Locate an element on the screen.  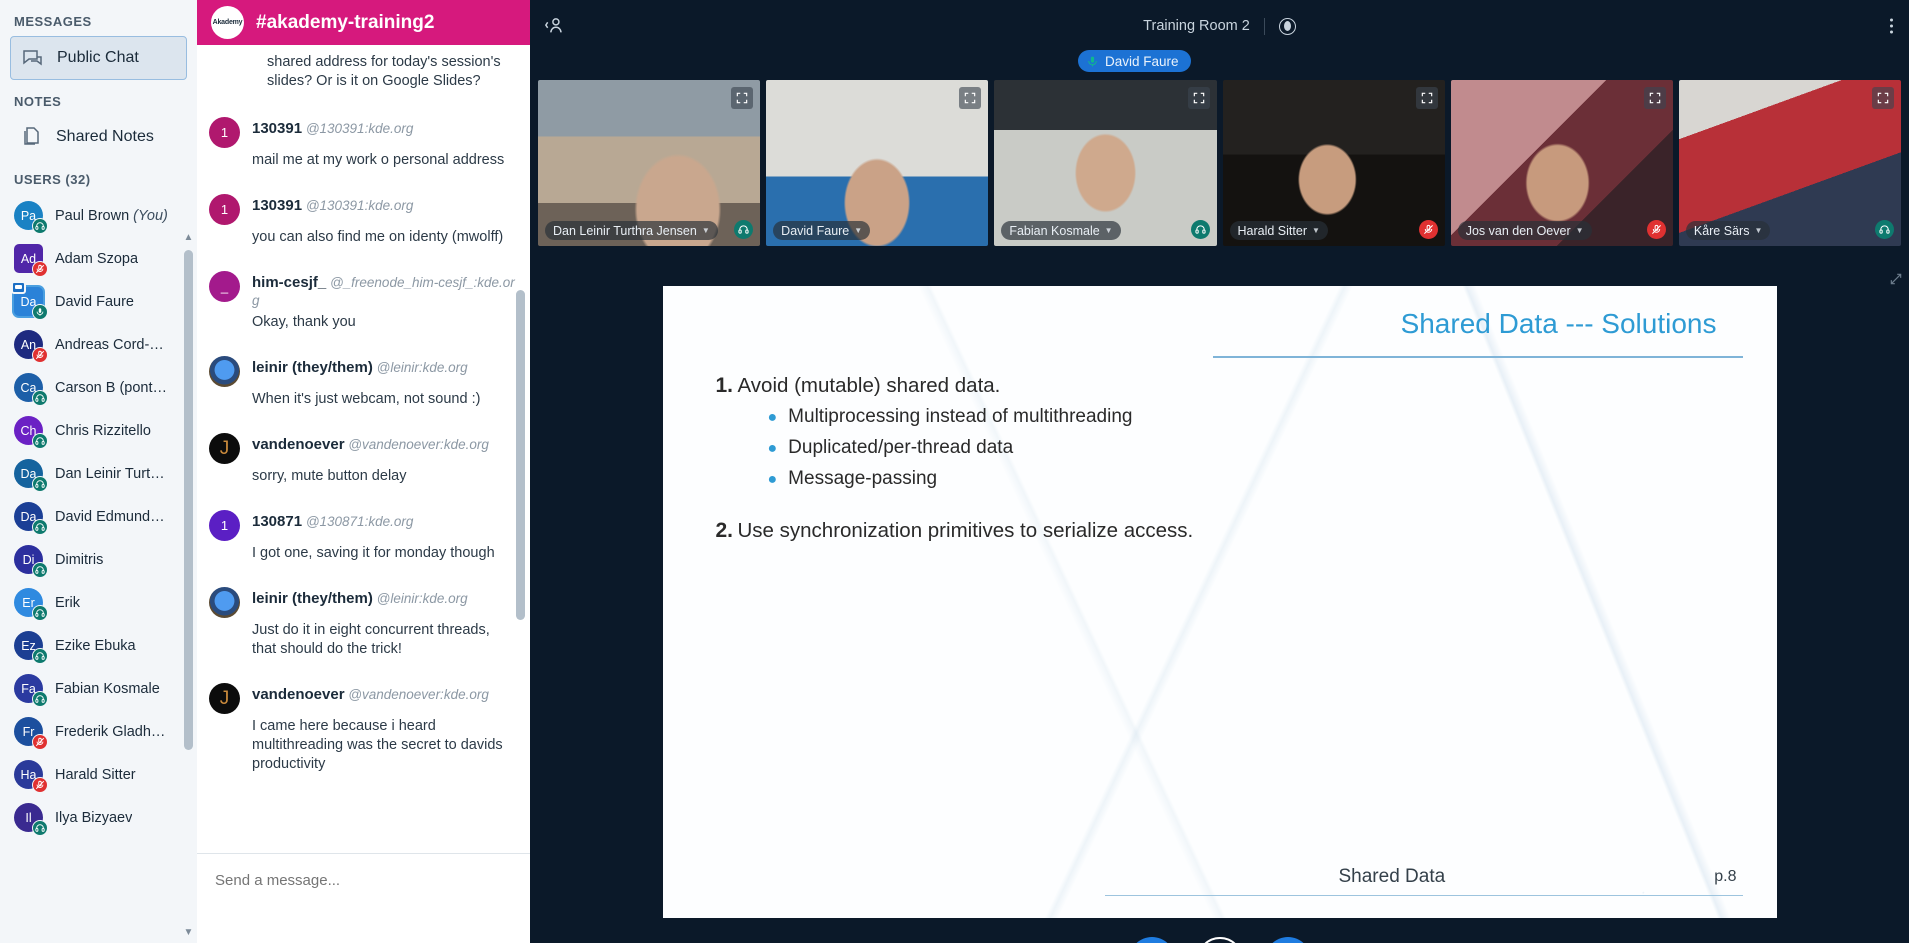
record-button is located at coordinates (1287, 26).